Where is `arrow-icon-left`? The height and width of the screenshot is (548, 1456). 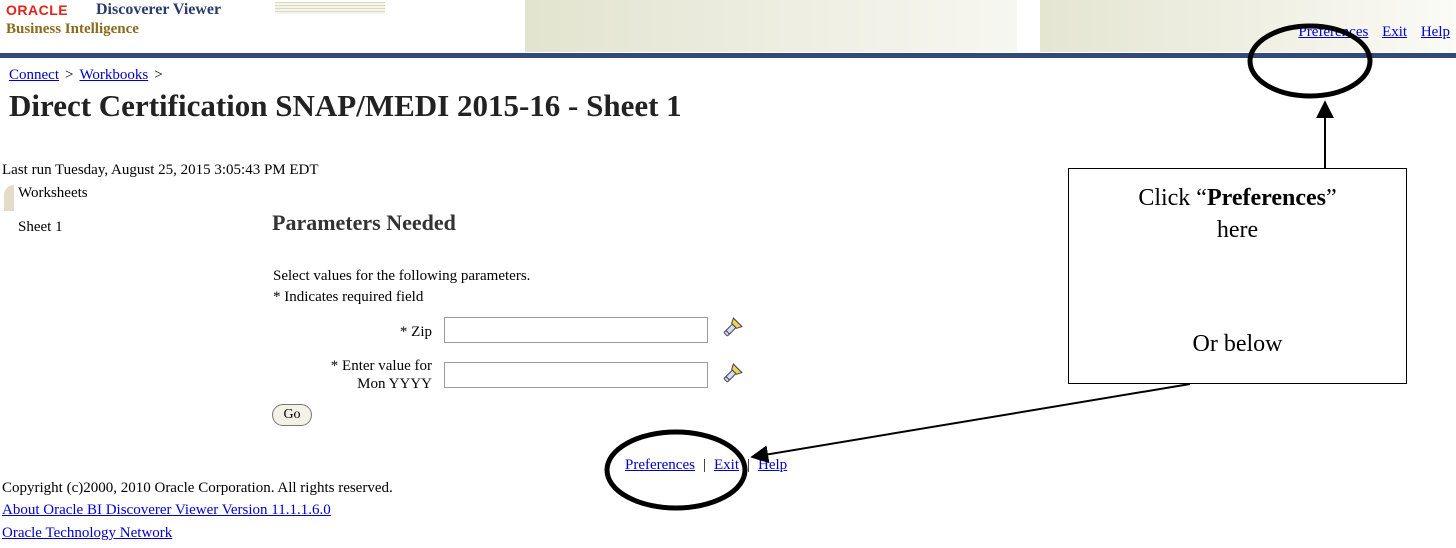 arrow-icon-left is located at coordinates (970, 423).